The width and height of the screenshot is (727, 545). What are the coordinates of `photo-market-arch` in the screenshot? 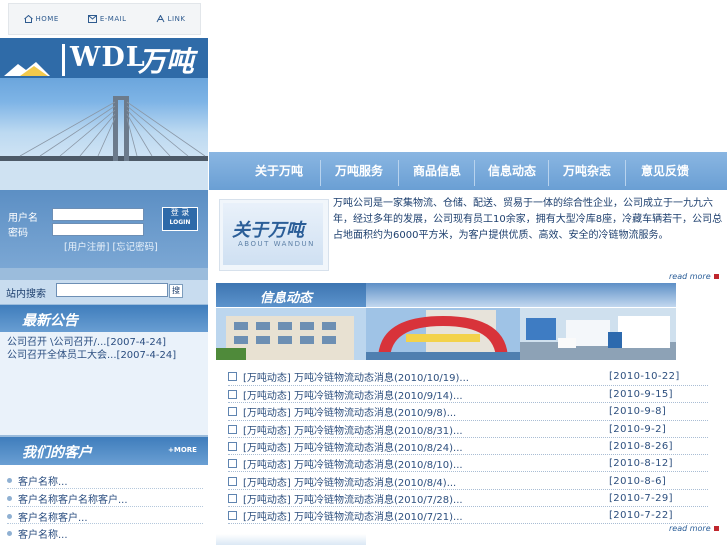 It's located at (443, 334).